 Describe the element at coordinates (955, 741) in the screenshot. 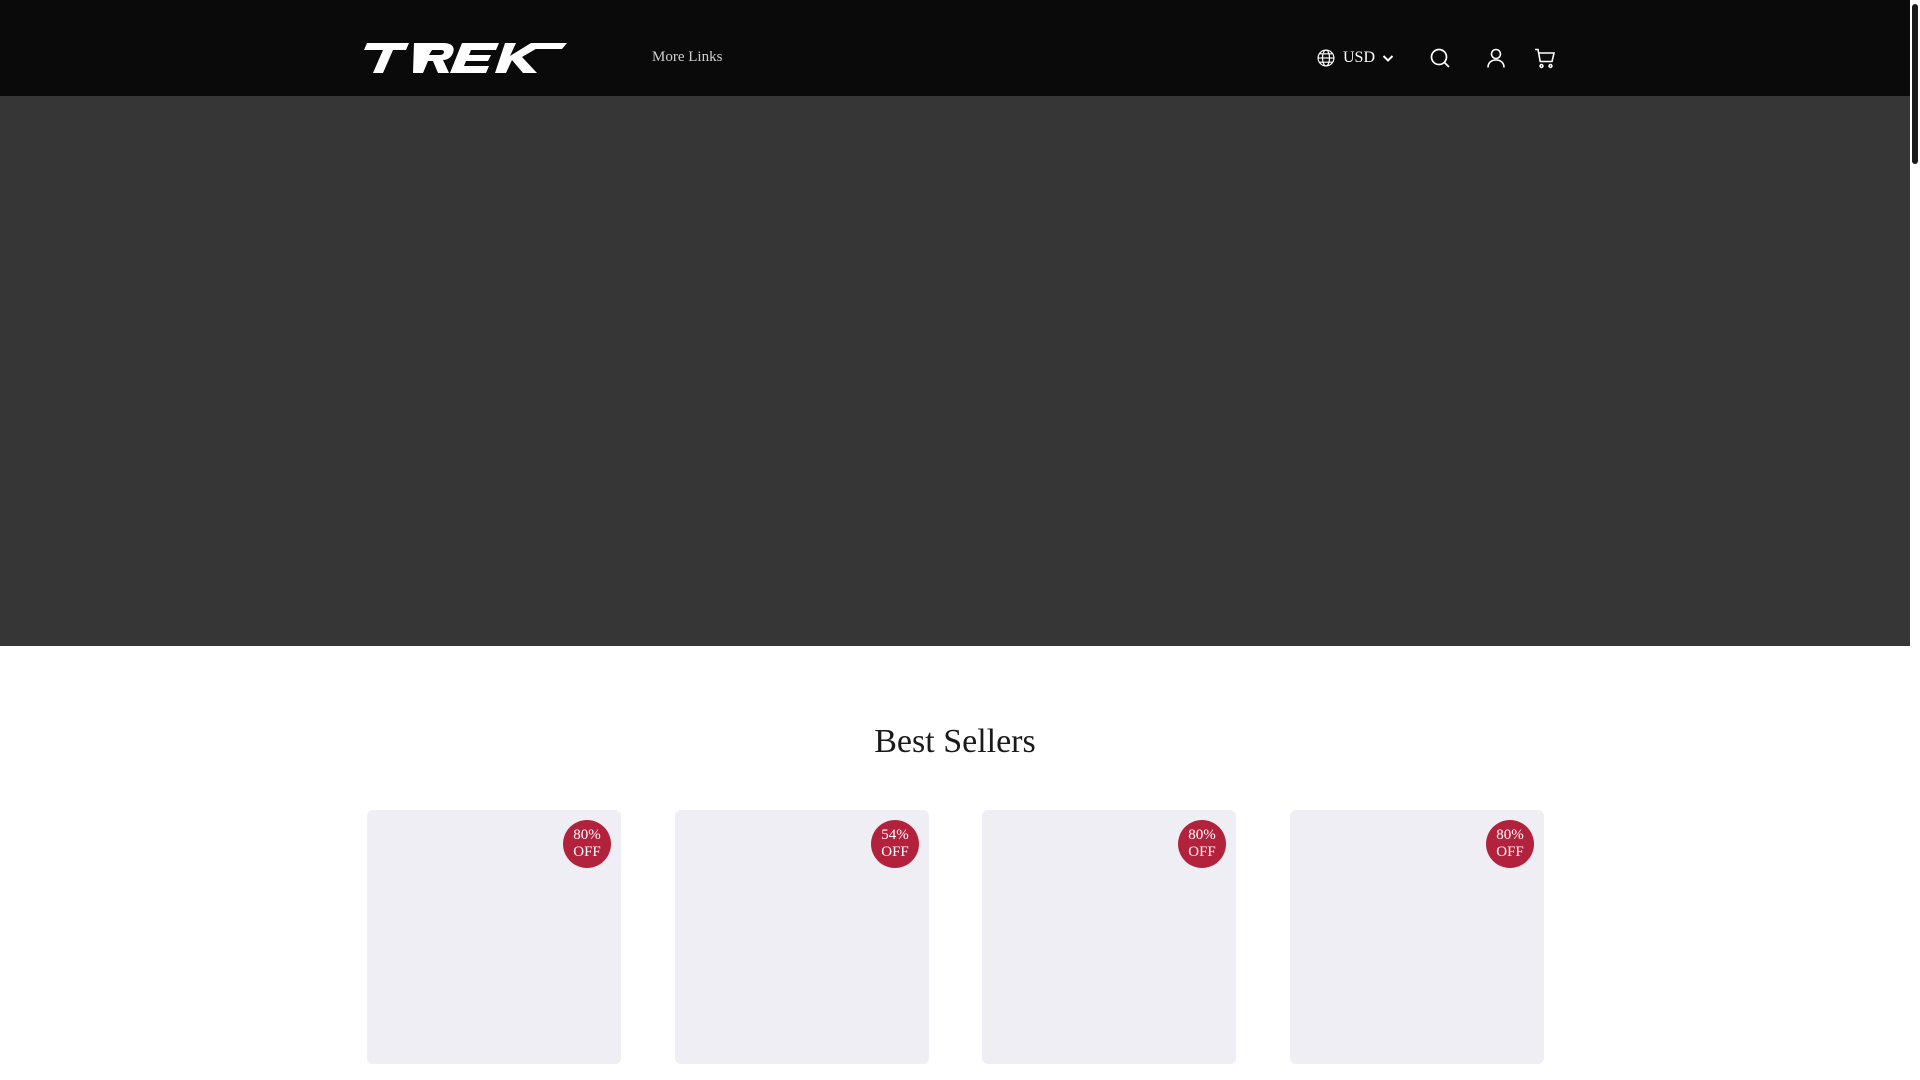

I see `best-sellers-title: Best Sellers` at that location.